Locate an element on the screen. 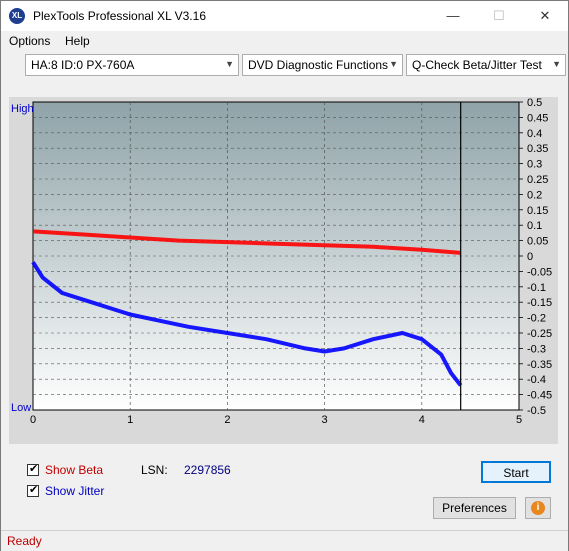 This screenshot has width=569, height=551. x-tick-label: 3 is located at coordinates (325, 420).